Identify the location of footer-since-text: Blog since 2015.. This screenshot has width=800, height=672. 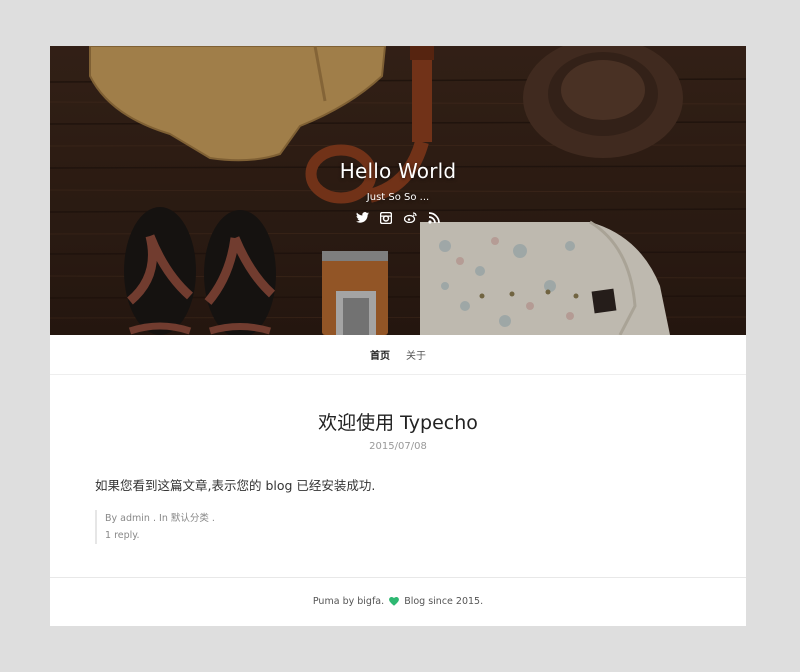
(442, 601).